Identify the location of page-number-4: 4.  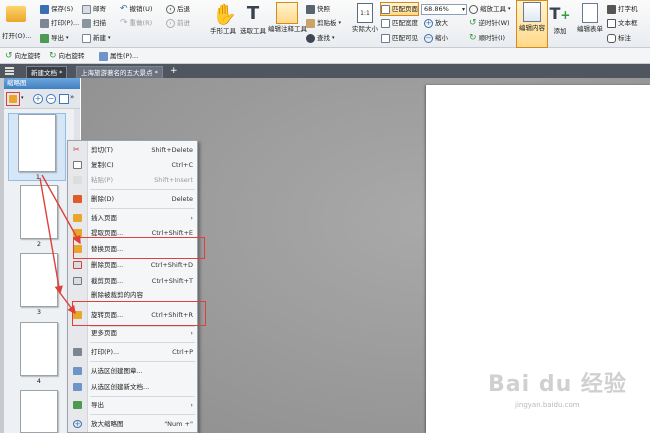
(39, 381).